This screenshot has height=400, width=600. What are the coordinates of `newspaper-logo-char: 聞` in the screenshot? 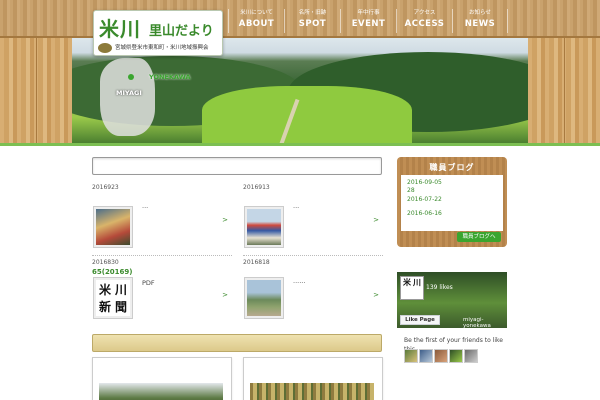 It's located at (121, 307).